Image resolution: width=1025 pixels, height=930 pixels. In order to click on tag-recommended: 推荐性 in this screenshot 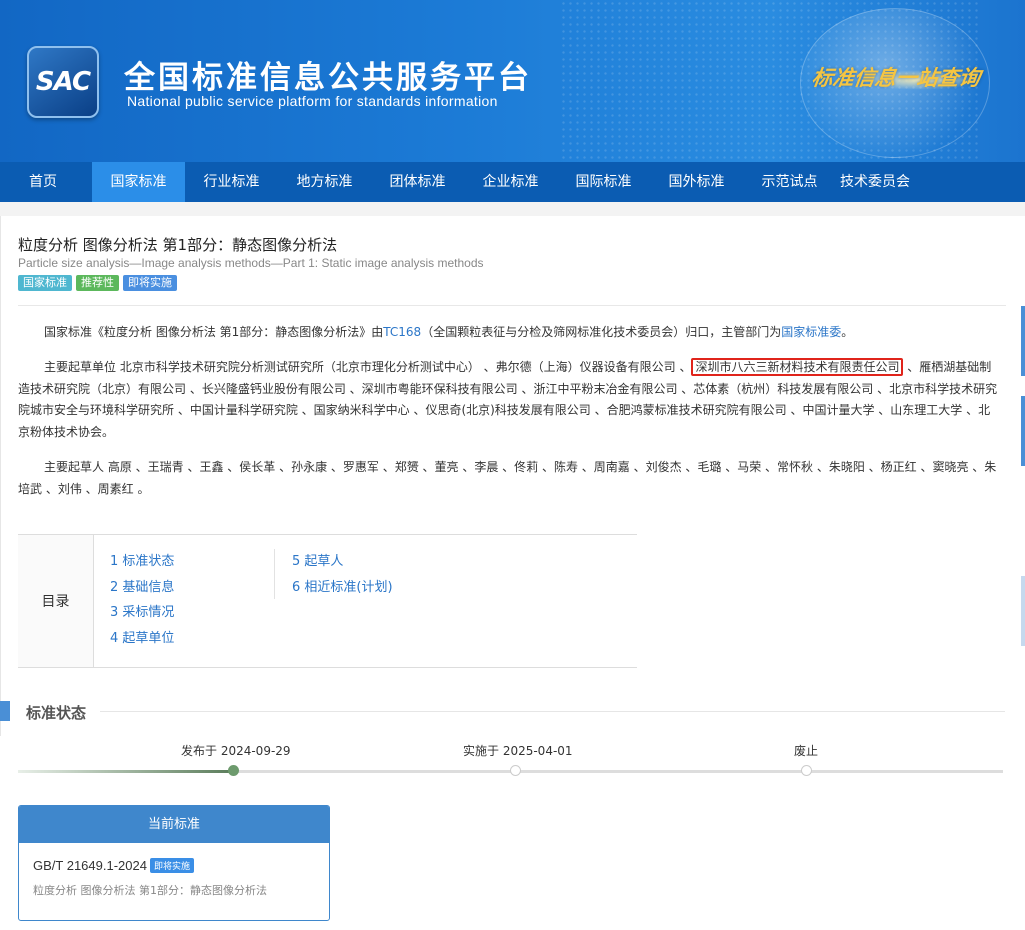, I will do `click(97, 283)`.